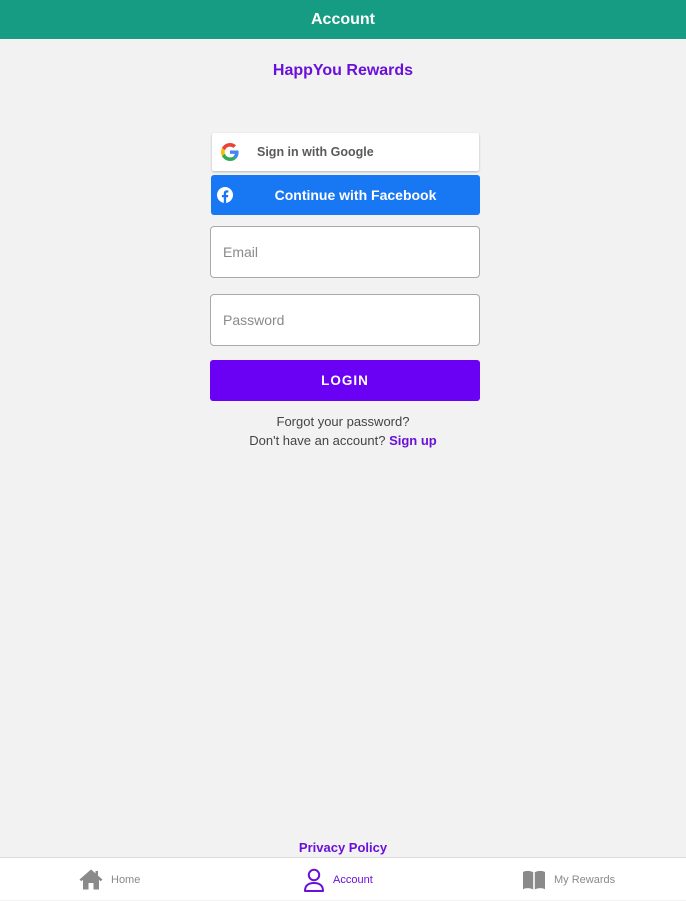 The image size is (686, 901). Describe the element at coordinates (355, 195) in the screenshot. I see `facebook-continue-label: Continue with Facebook` at that location.